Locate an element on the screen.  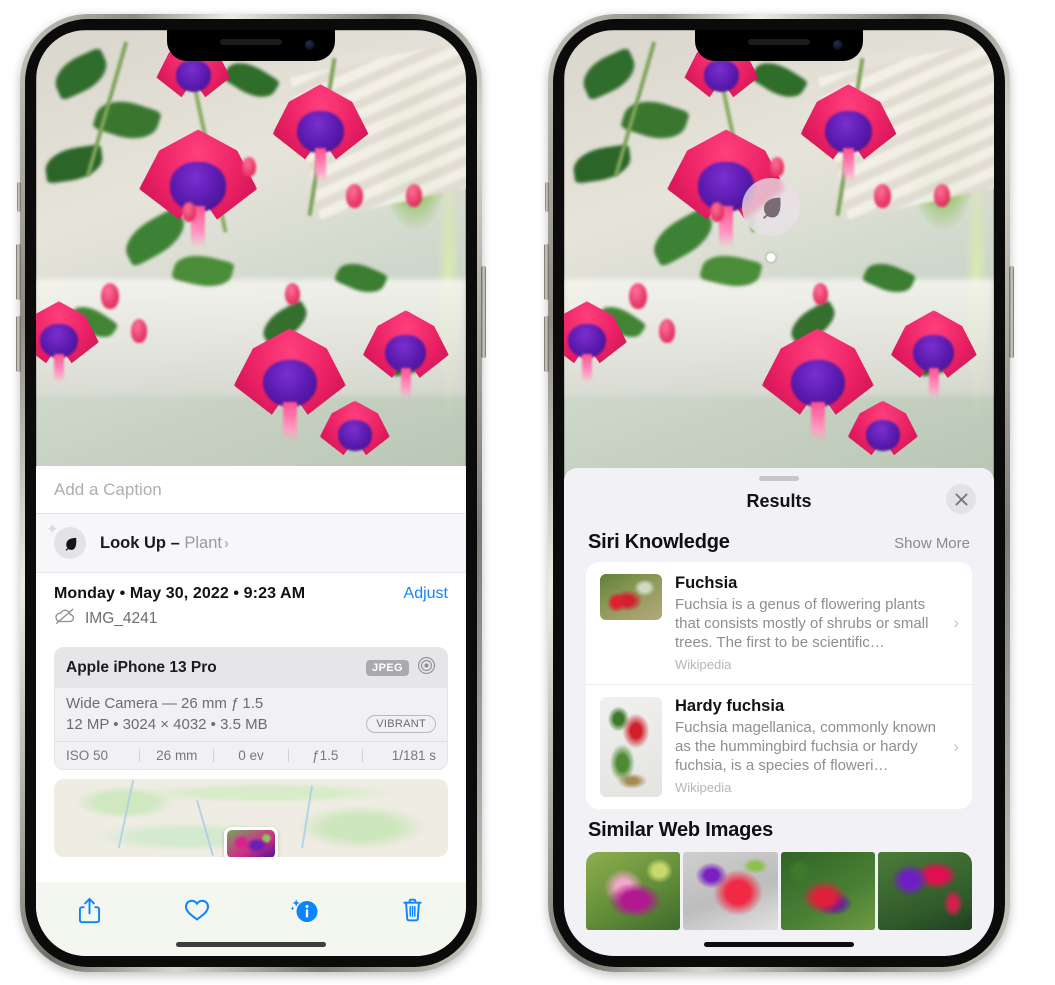
adjust-button: Adjust is located at coordinates (426, 594).